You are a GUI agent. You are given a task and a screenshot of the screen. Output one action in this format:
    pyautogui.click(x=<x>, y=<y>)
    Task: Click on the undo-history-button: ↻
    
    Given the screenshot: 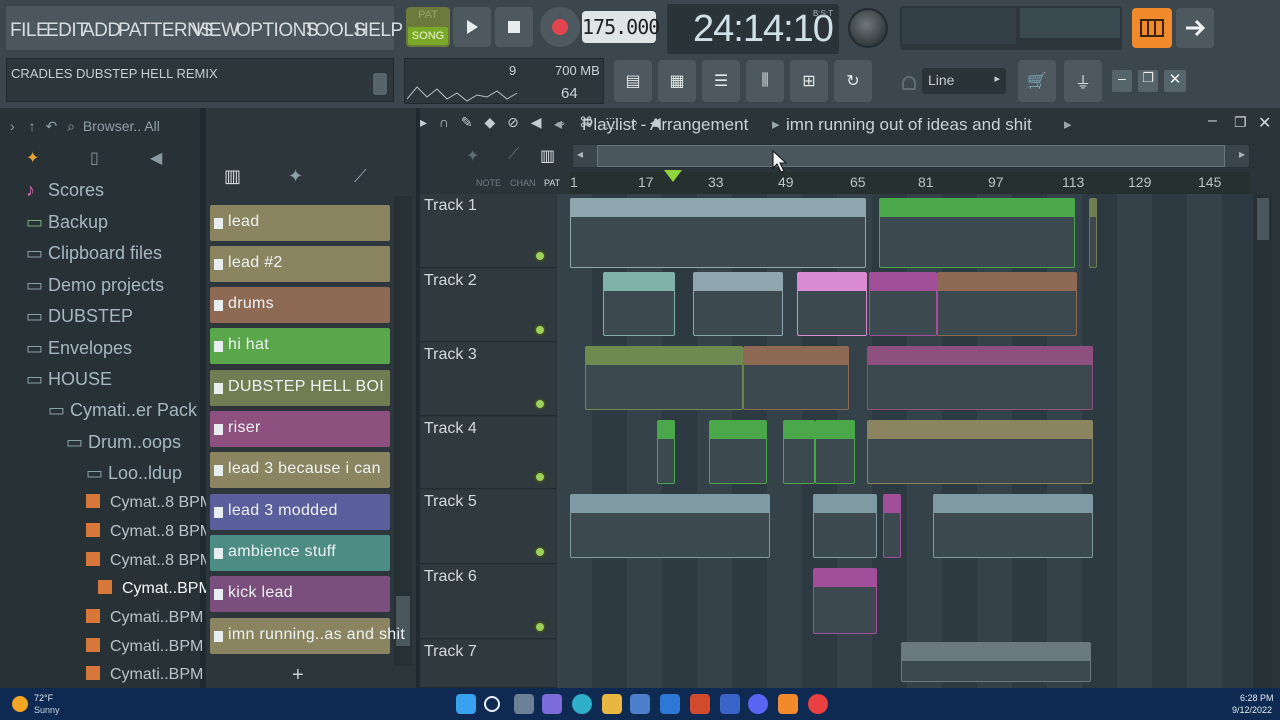 What is the action you would take?
    pyautogui.click(x=853, y=81)
    